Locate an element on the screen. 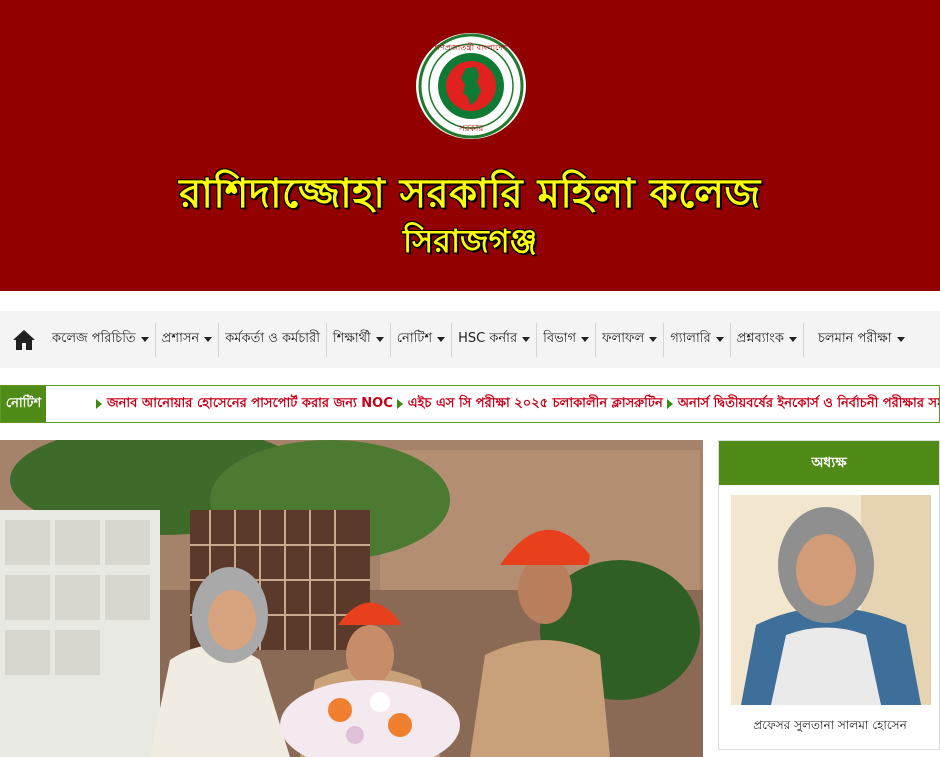 Image resolution: width=940 pixels, height=757 pixels. nav-item-label: শিক্ষার্থী is located at coordinates (351, 338).